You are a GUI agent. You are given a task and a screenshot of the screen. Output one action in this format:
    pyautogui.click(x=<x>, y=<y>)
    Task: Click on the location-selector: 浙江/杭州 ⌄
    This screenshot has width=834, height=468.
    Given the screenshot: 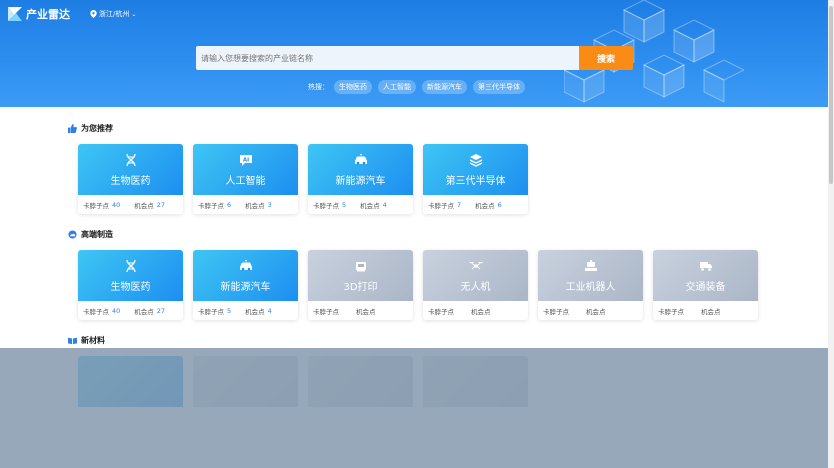 What is the action you would take?
    pyautogui.click(x=113, y=14)
    